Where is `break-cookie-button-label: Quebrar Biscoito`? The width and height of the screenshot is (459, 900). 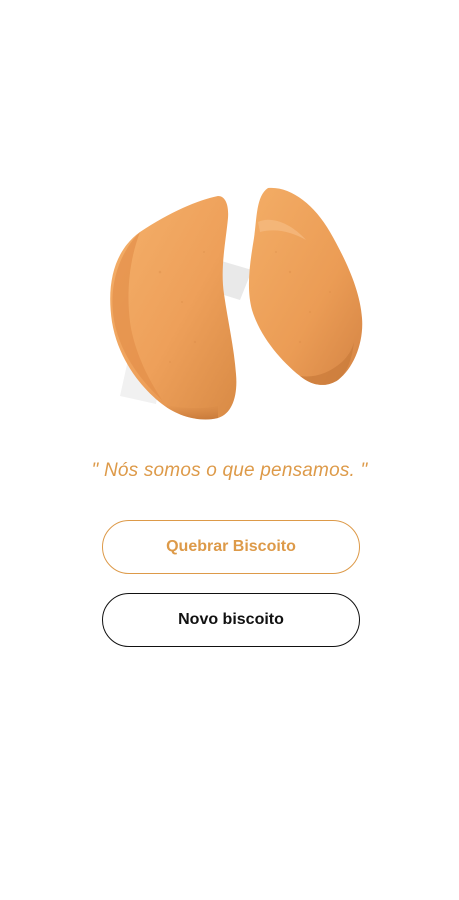 break-cookie-button-label: Quebrar Biscoito is located at coordinates (231, 546).